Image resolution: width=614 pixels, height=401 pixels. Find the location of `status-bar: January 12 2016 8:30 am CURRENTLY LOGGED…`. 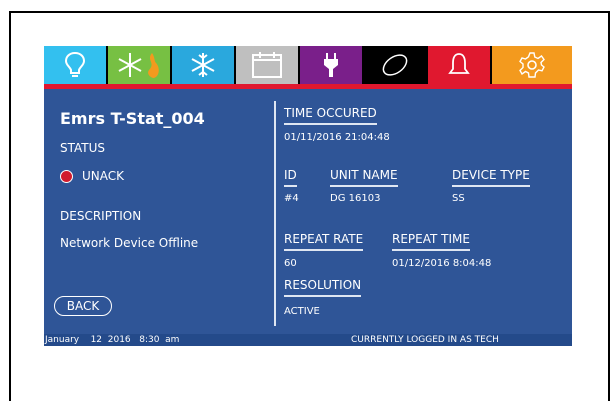

status-bar: January 12 2016 8:30 am CURRENTLY LOGGED… is located at coordinates (308, 340).